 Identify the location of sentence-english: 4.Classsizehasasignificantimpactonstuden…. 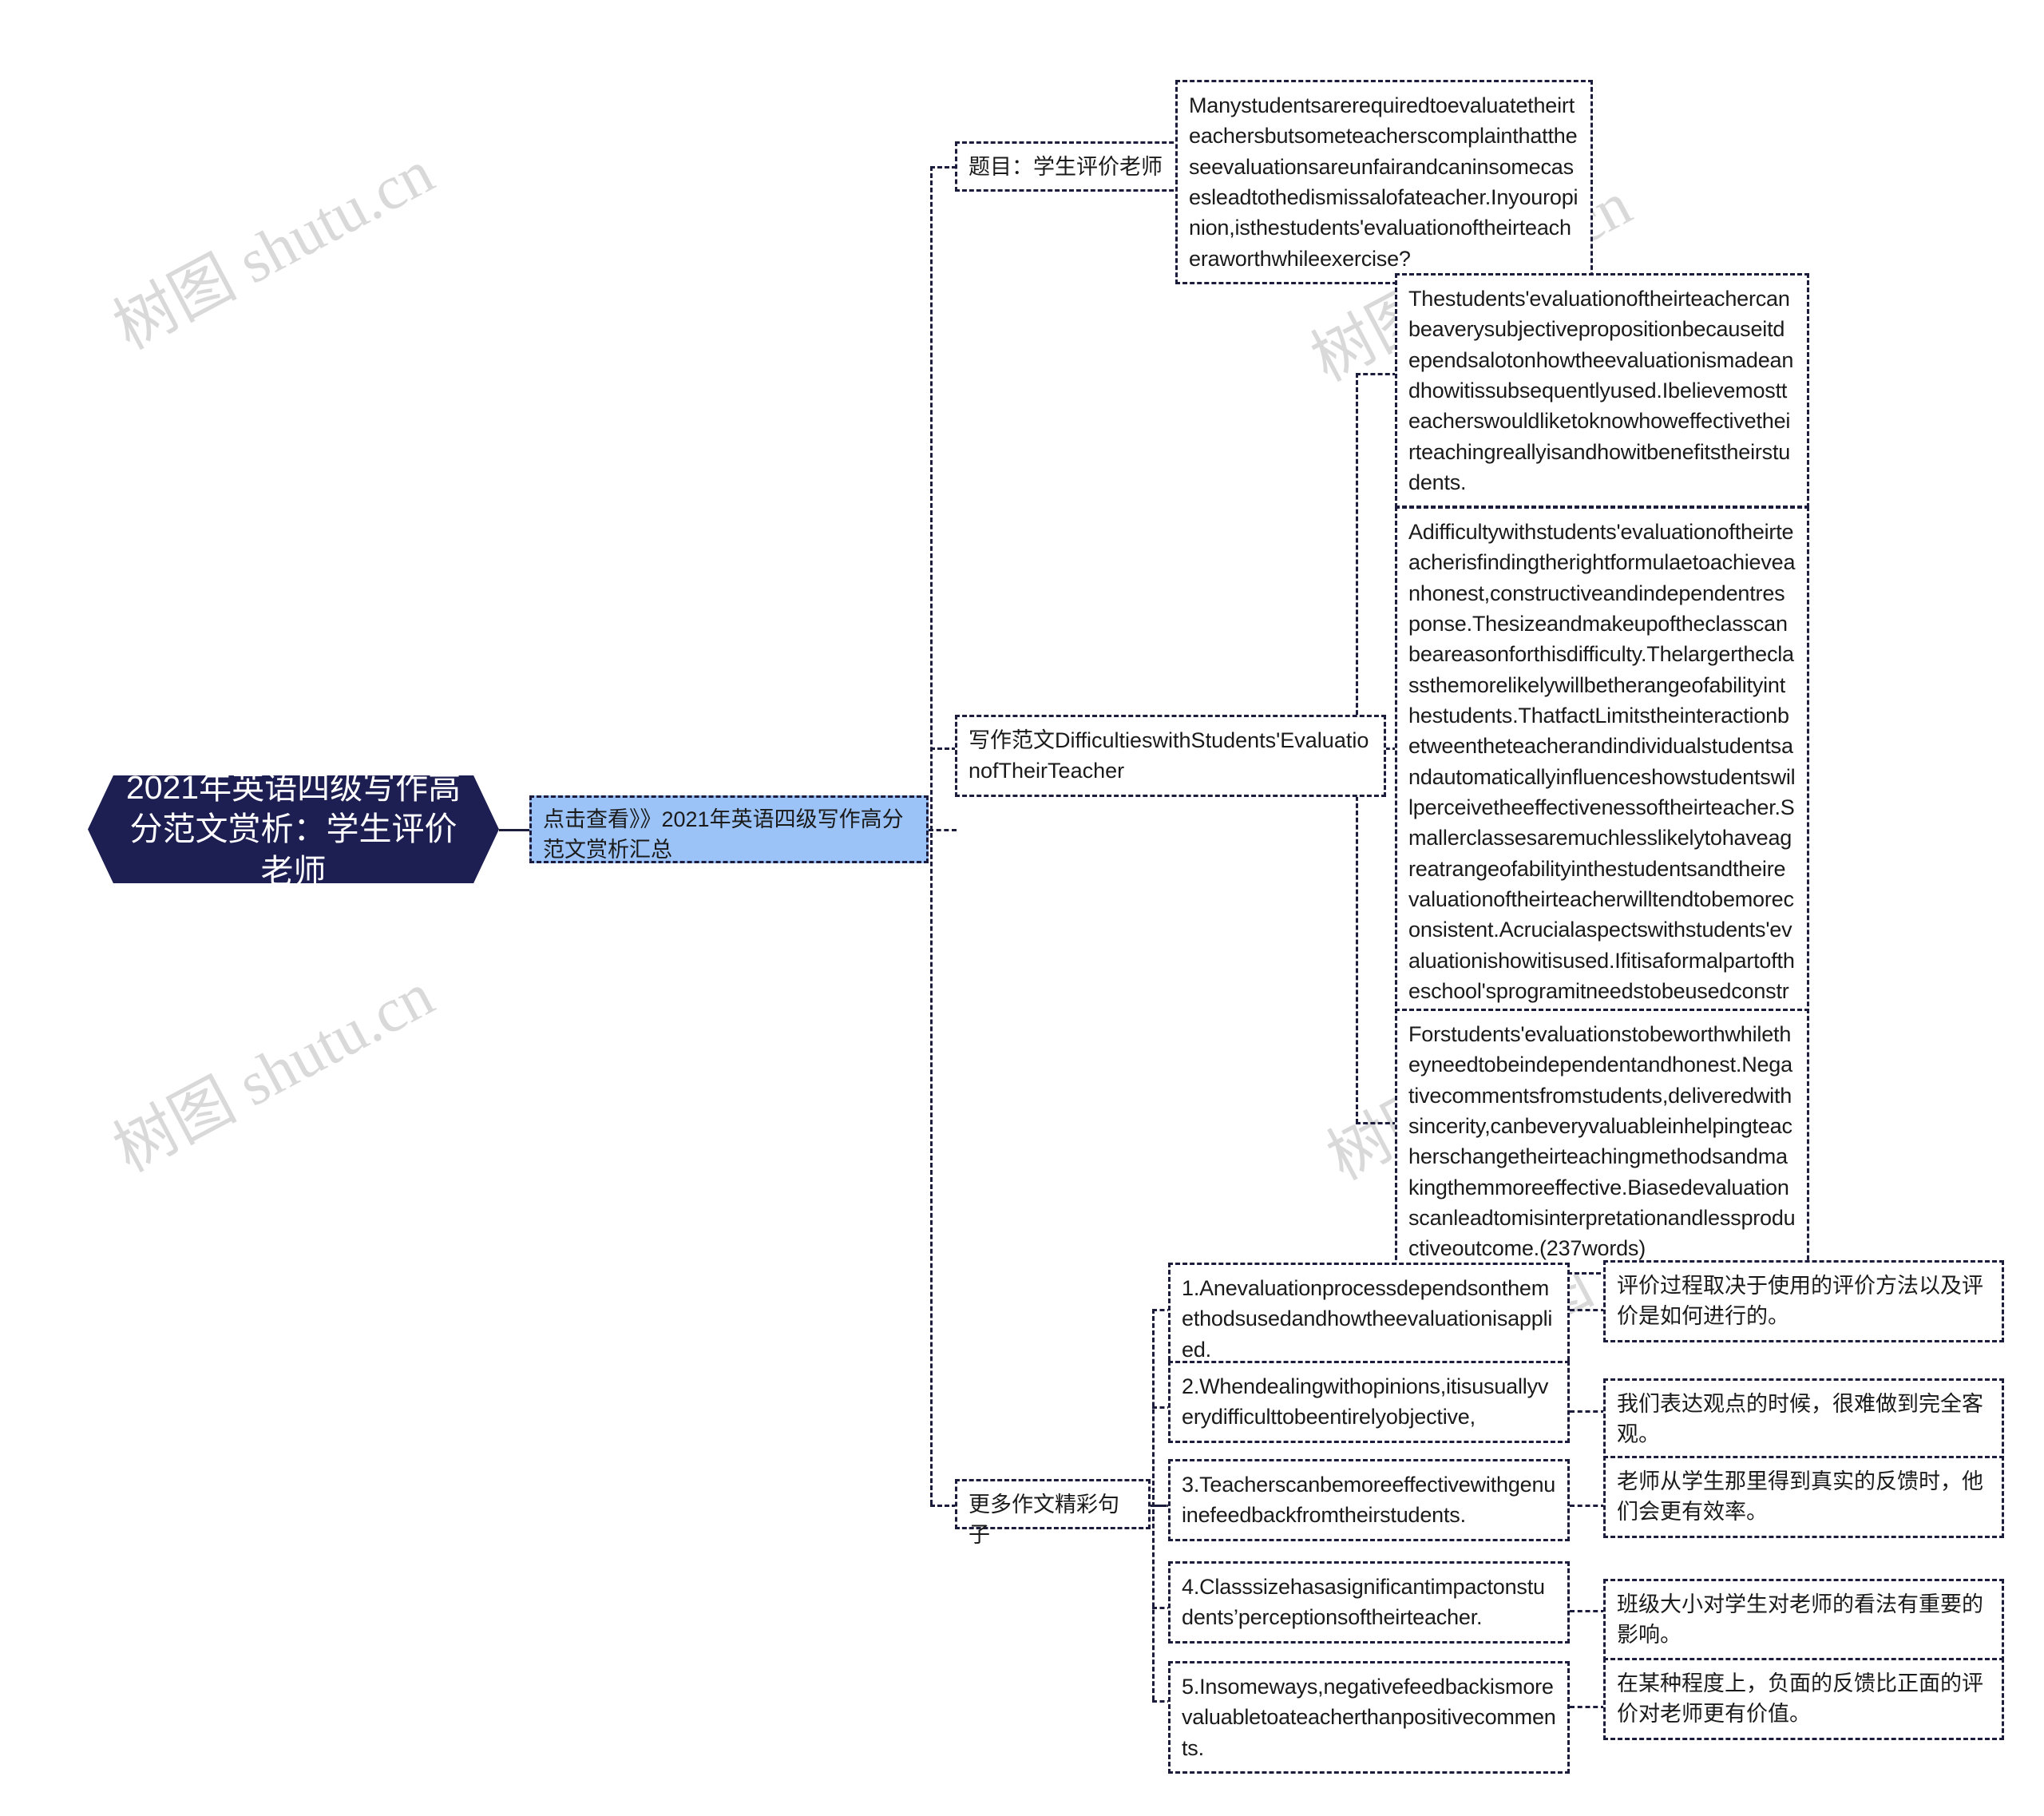
(1369, 1602).